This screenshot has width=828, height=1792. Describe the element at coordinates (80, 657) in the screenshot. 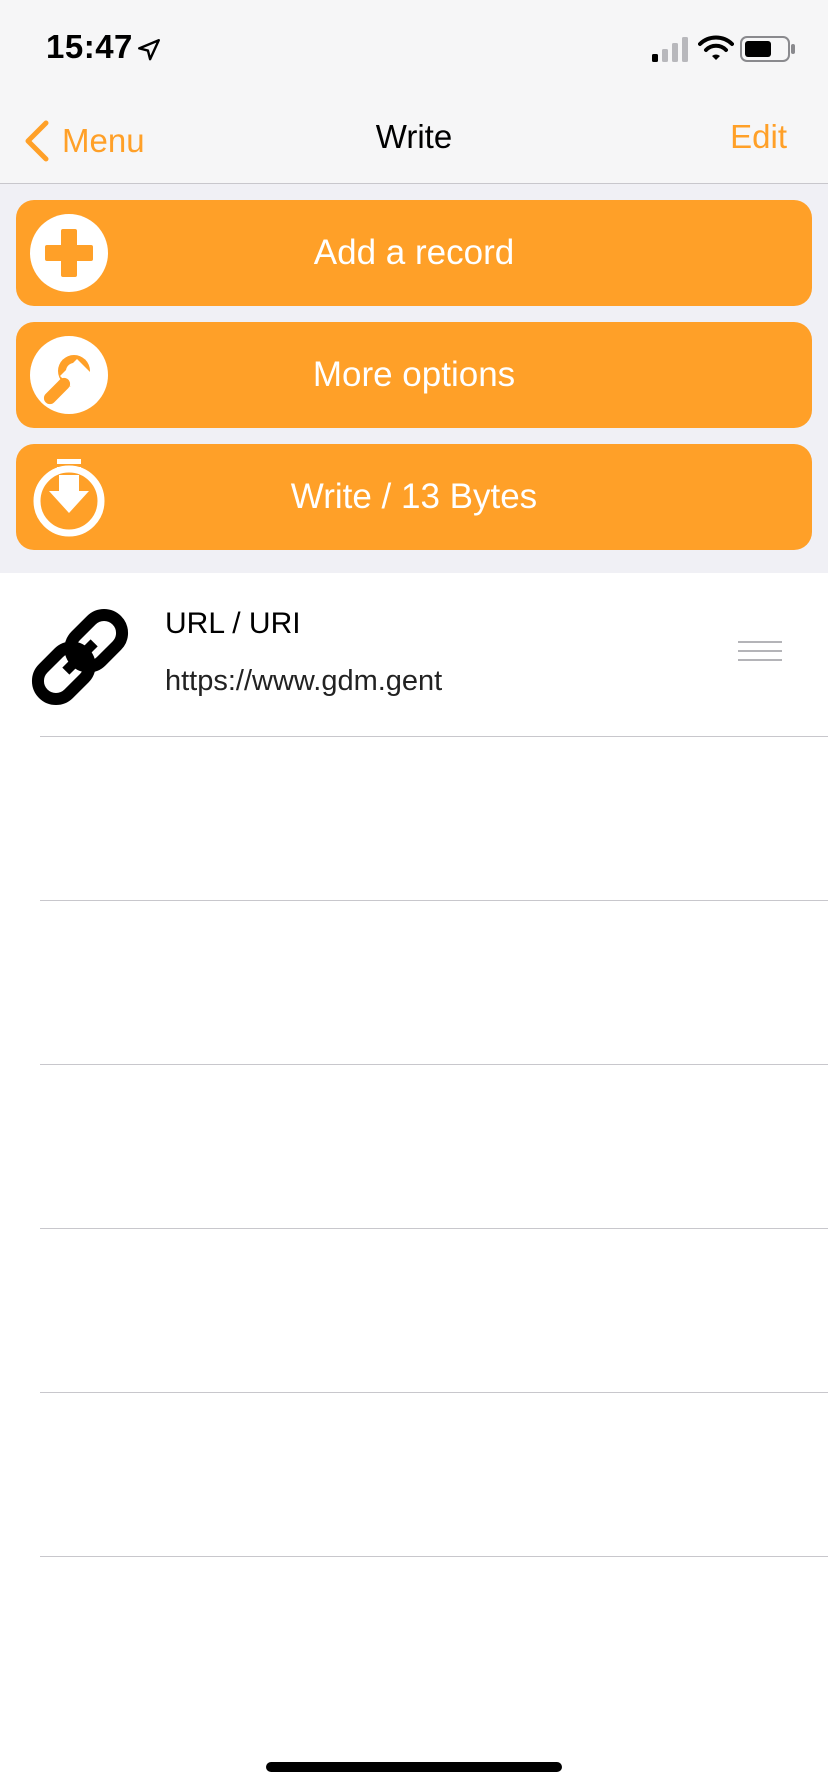

I see `link-icon` at that location.